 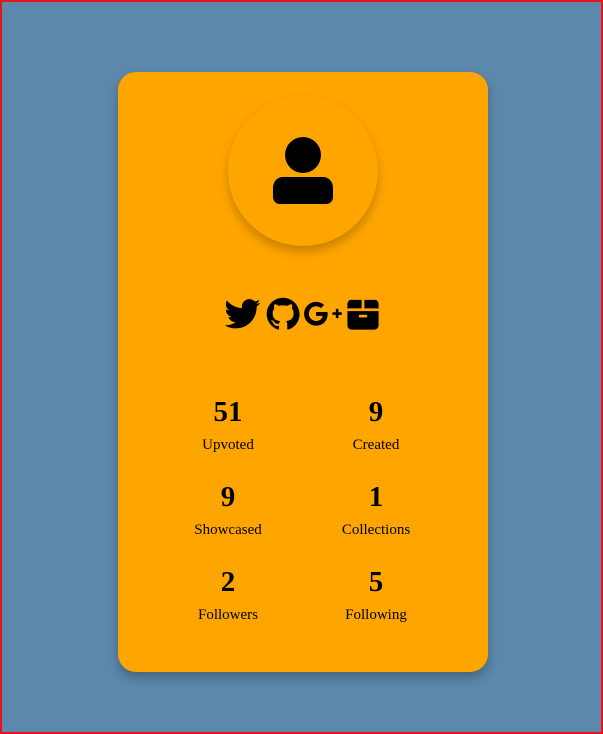 I want to click on stat-showcased: 9 Showcased, so click(x=228, y=521).